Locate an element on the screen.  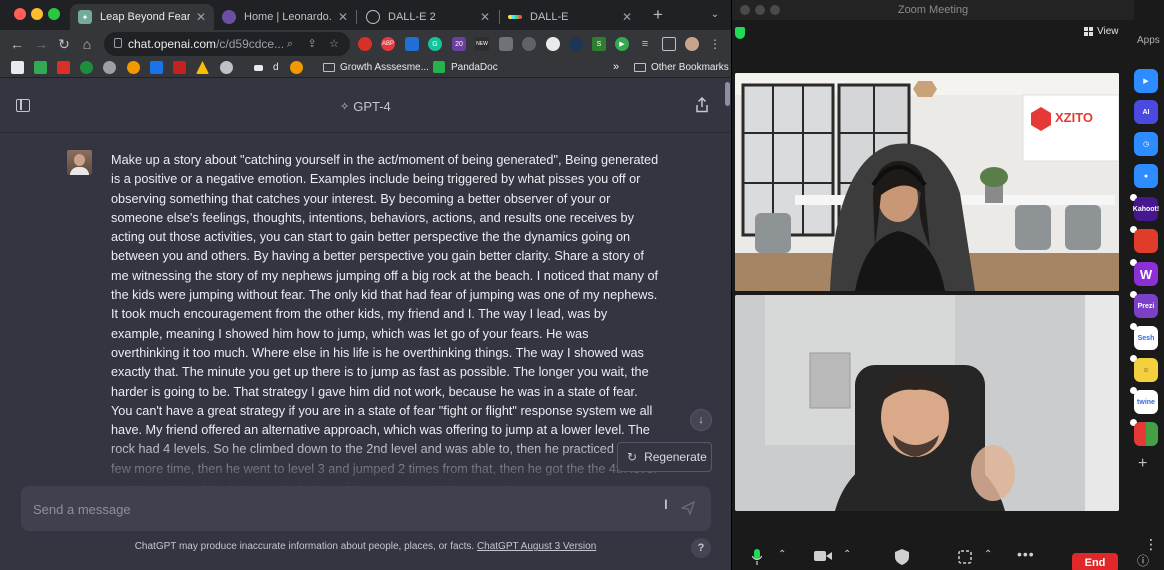
bookmark-circle-icon is located at coordinates (86, 67).